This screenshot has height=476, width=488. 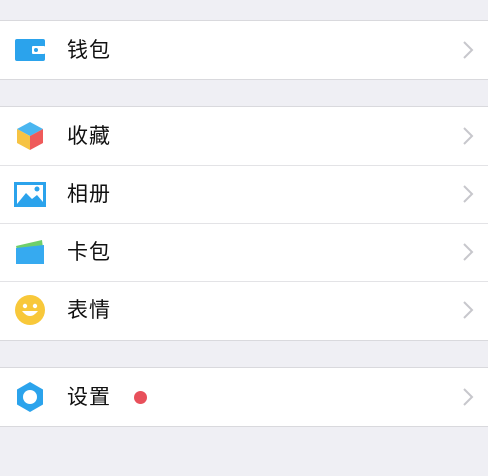 I want to click on wallet-icon, so click(x=30, y=50).